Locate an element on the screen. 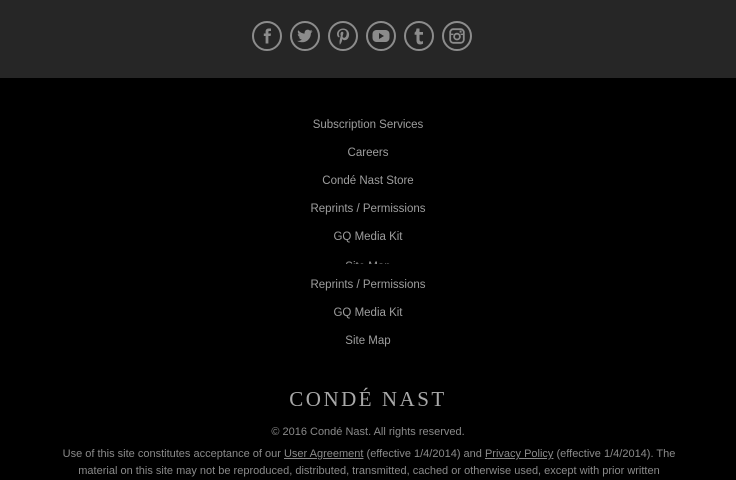 The width and height of the screenshot is (736, 480). youtube-icon is located at coordinates (381, 36).